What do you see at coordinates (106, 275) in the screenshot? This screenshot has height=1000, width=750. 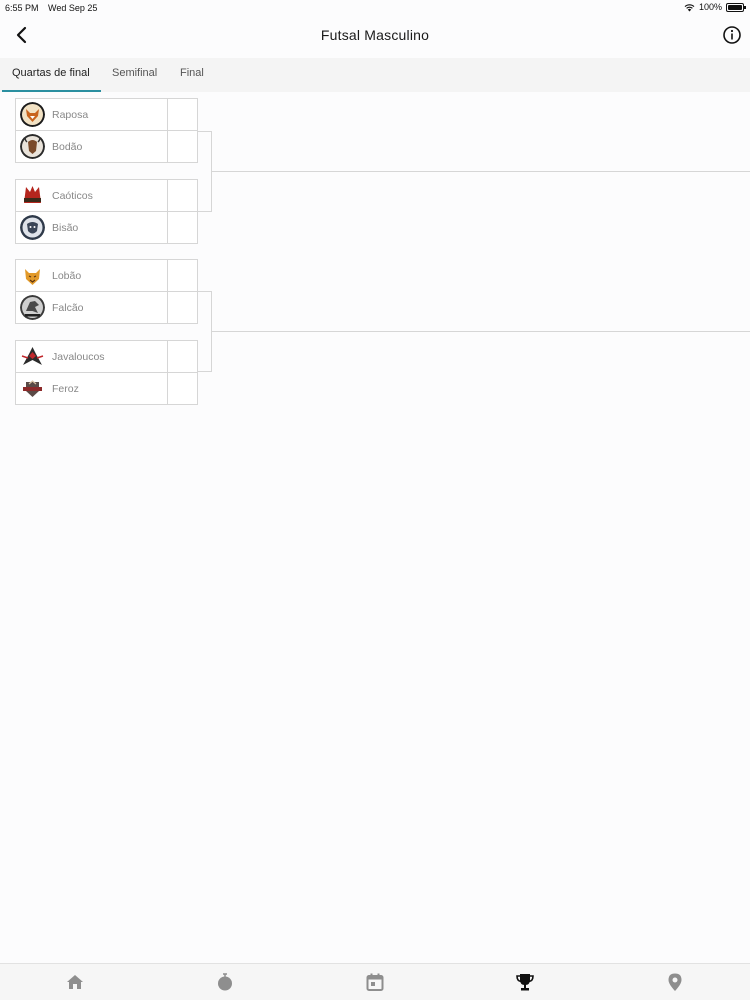 I see `team-row: Lobão` at bounding box center [106, 275].